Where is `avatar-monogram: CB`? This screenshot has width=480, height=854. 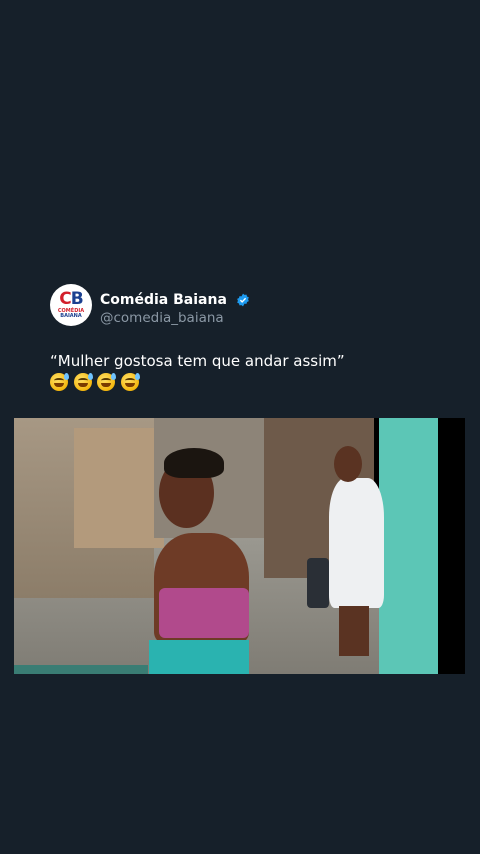 avatar-monogram: CB is located at coordinates (71, 299).